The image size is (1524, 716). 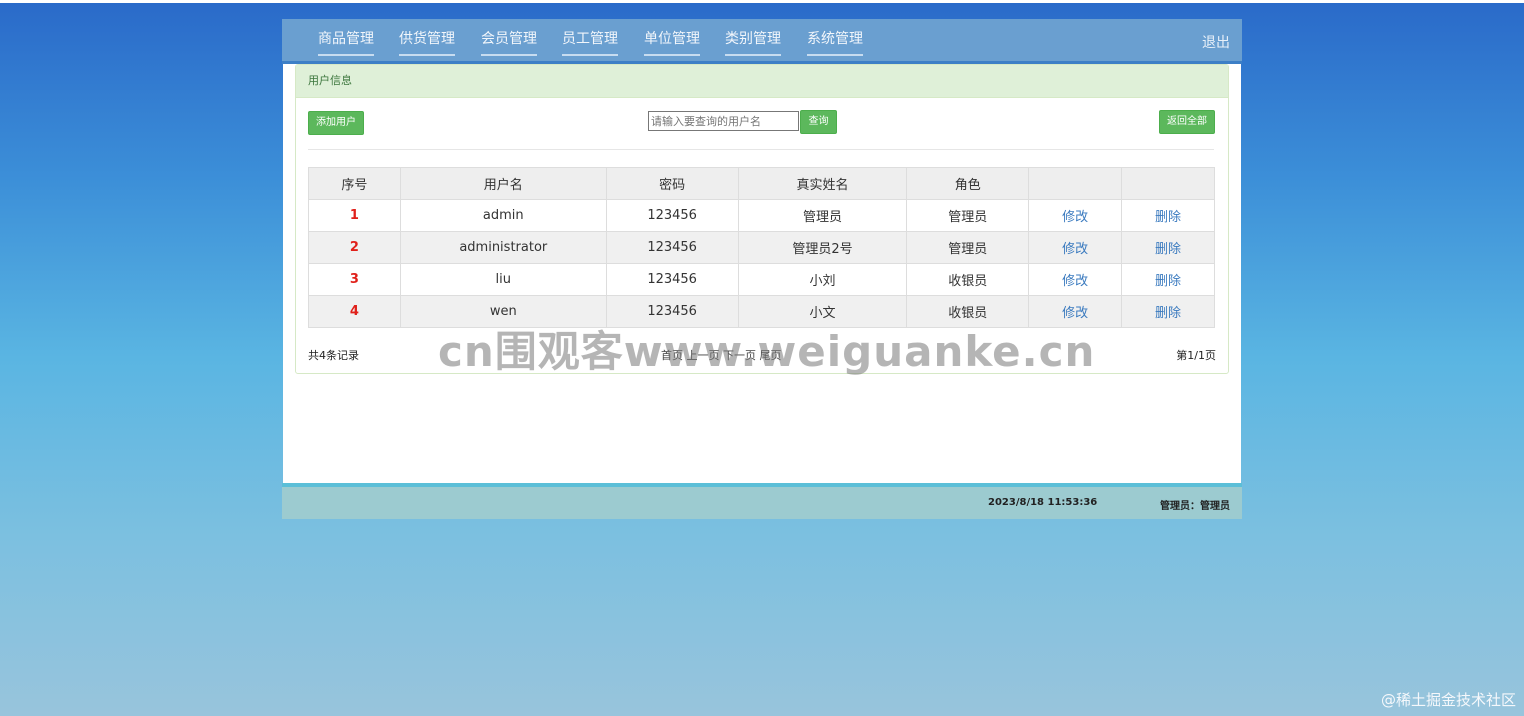 What do you see at coordinates (503, 279) in the screenshot?
I see `row-username: liu` at bounding box center [503, 279].